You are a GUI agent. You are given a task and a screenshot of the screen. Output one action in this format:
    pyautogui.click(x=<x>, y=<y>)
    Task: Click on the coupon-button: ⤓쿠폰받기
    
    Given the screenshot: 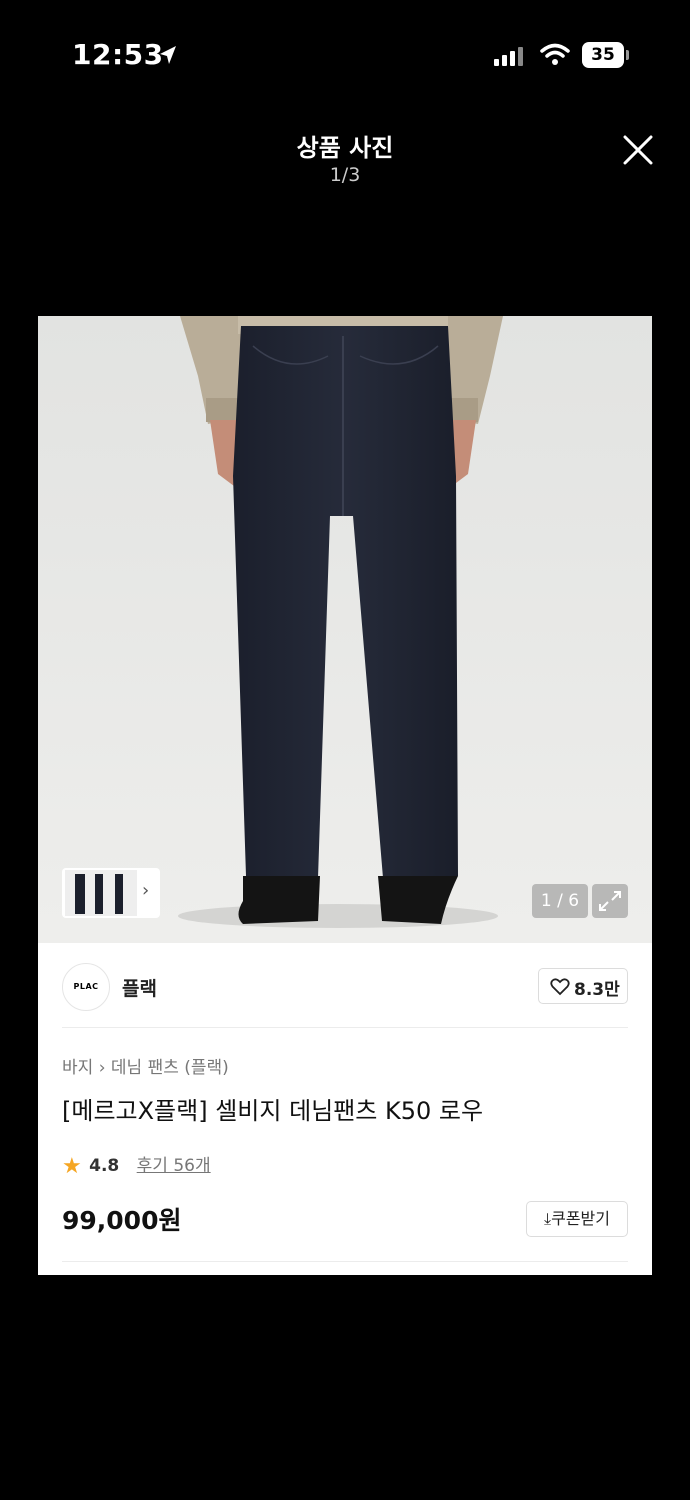 What is the action you would take?
    pyautogui.click(x=577, y=1219)
    